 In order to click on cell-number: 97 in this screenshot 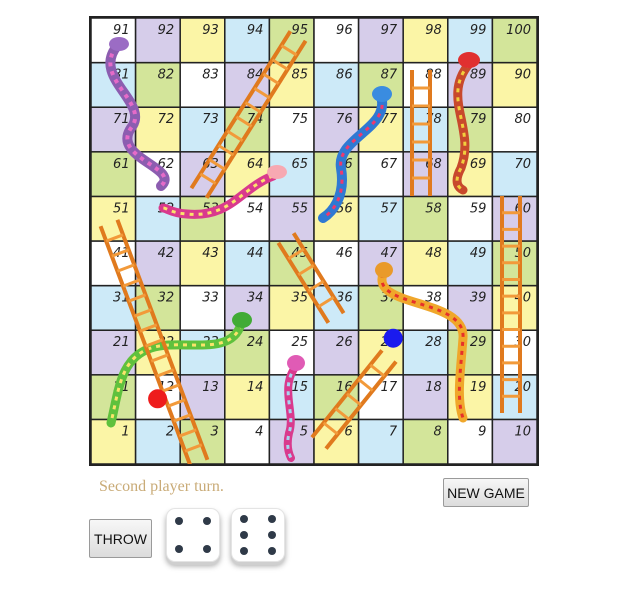, I will do `click(389, 30)`.